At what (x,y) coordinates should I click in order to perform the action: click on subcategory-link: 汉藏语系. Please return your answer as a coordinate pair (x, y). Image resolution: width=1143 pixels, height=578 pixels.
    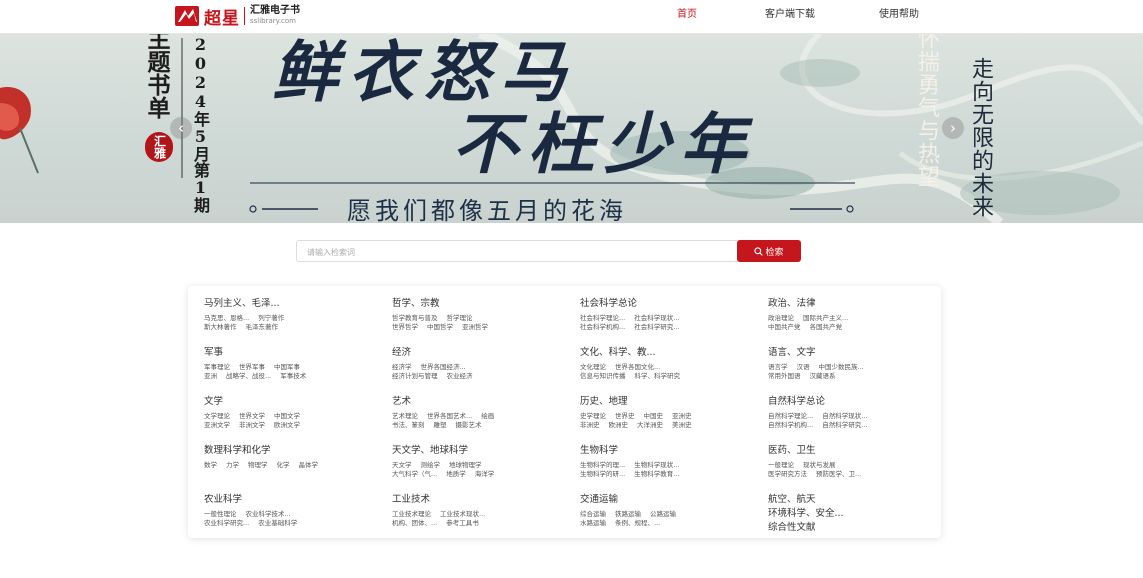
    Looking at the image, I should click on (823, 376).